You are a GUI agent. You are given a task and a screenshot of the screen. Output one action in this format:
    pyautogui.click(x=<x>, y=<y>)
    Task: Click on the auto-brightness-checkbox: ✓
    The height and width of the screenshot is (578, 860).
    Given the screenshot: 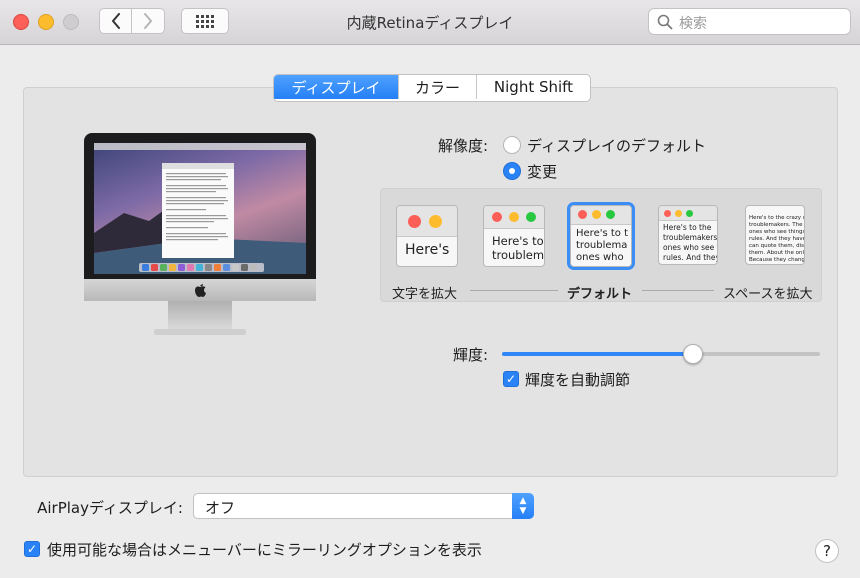 What is the action you would take?
    pyautogui.click(x=511, y=379)
    